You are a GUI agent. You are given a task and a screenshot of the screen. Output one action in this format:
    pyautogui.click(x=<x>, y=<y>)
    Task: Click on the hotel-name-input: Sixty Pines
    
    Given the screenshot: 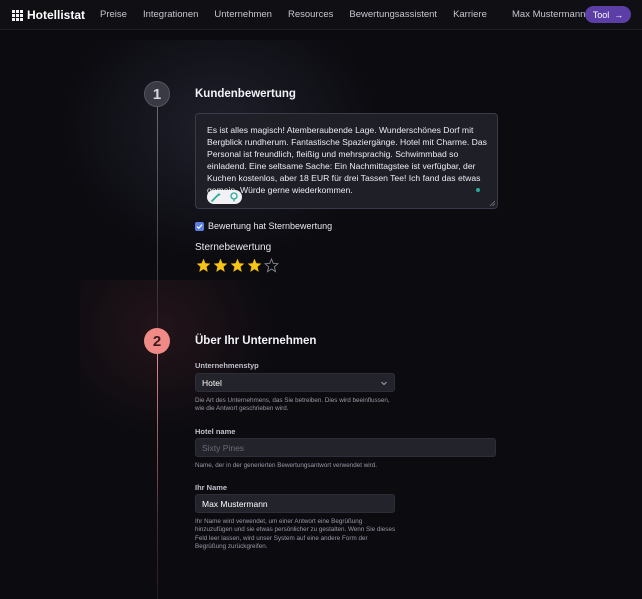 What is the action you would take?
    pyautogui.click(x=345, y=447)
    